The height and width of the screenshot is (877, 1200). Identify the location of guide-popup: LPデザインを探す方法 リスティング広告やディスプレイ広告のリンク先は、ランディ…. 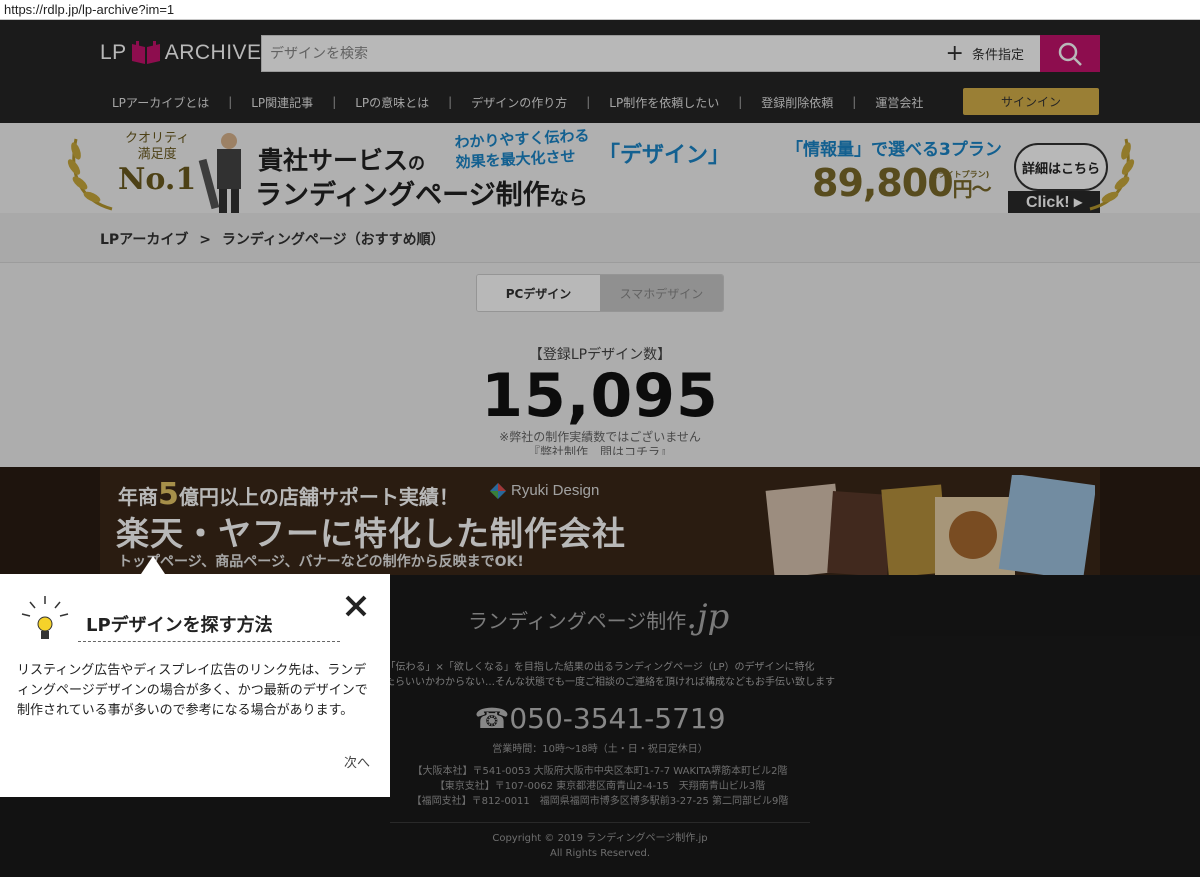
(195, 685).